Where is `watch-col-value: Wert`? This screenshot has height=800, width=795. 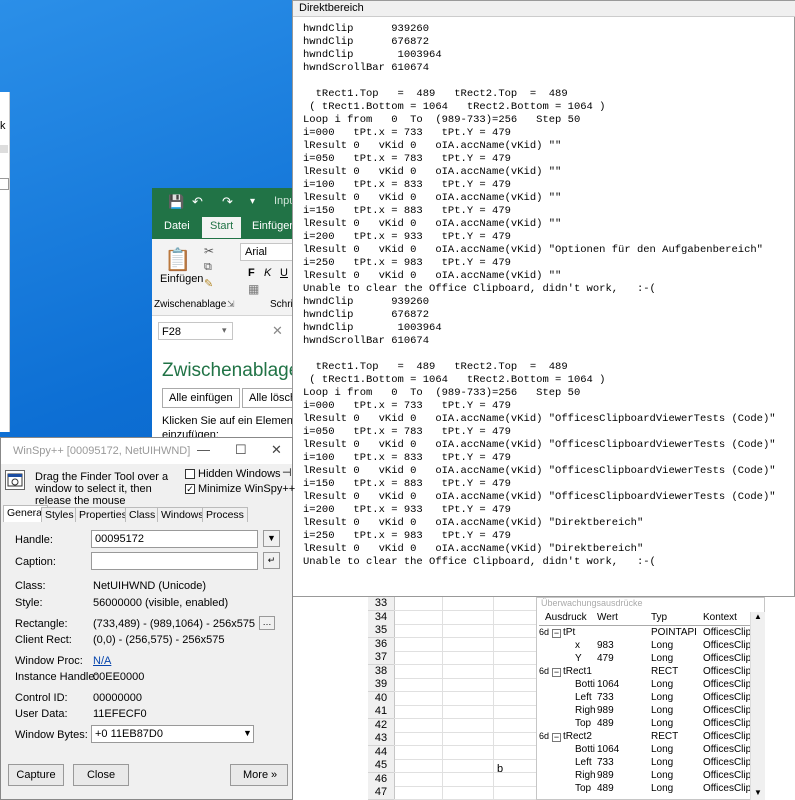 watch-col-value: Wert is located at coordinates (607, 617).